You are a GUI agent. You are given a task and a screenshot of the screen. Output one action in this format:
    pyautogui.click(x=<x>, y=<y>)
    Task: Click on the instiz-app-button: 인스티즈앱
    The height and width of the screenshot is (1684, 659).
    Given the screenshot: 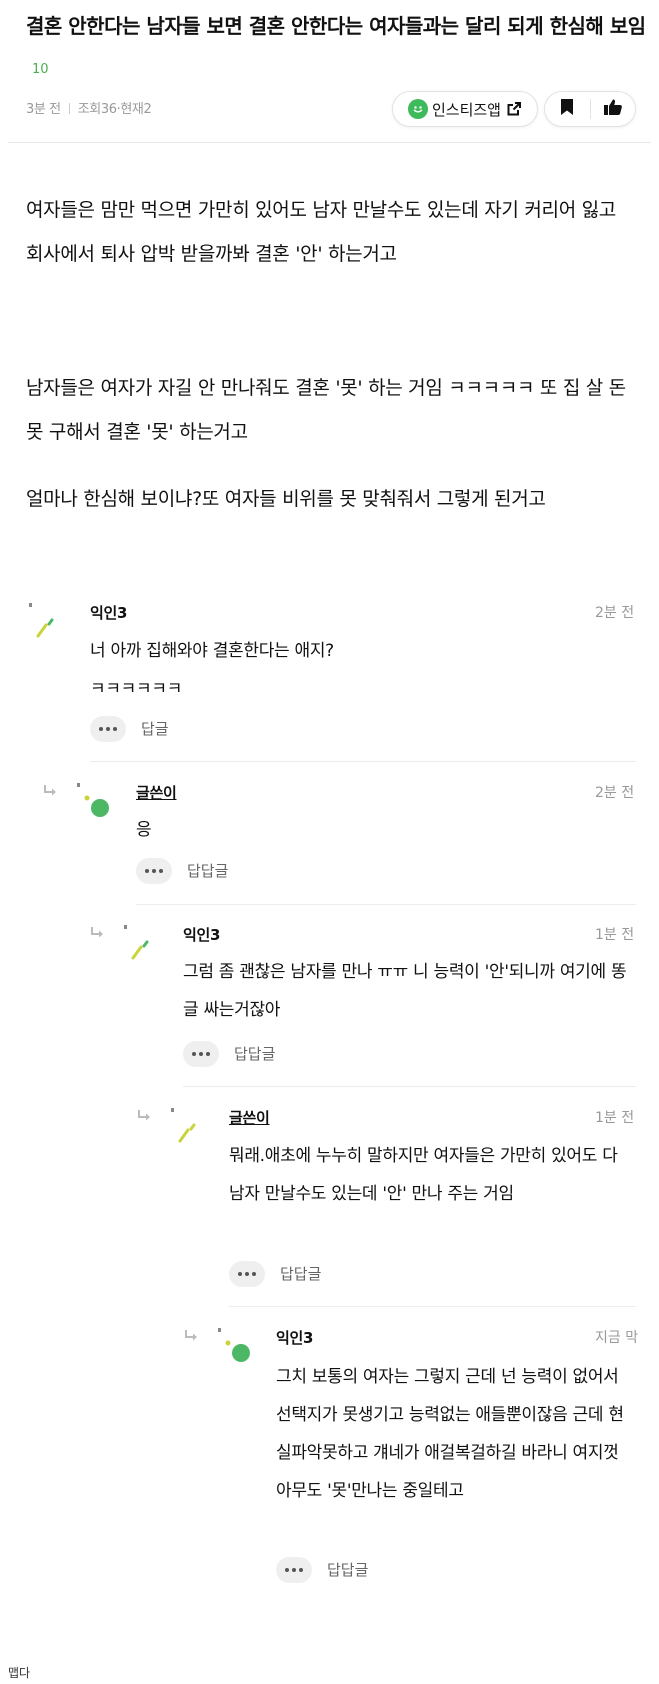 What is the action you would take?
    pyautogui.click(x=465, y=109)
    